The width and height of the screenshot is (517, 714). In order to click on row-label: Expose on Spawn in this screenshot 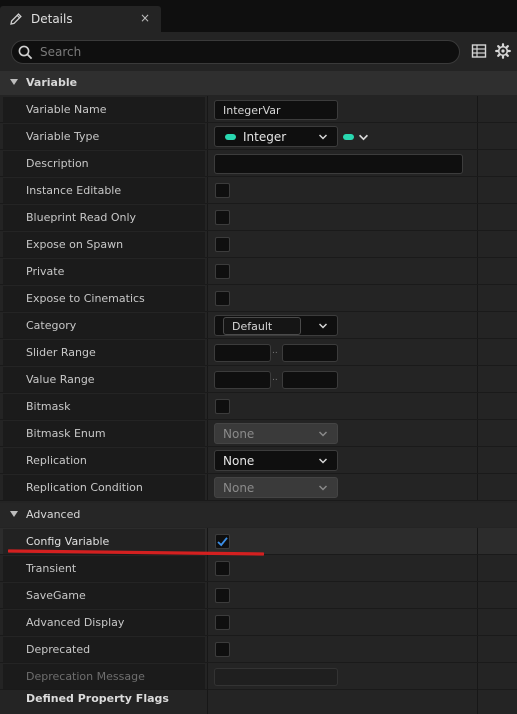, I will do `click(75, 244)`.